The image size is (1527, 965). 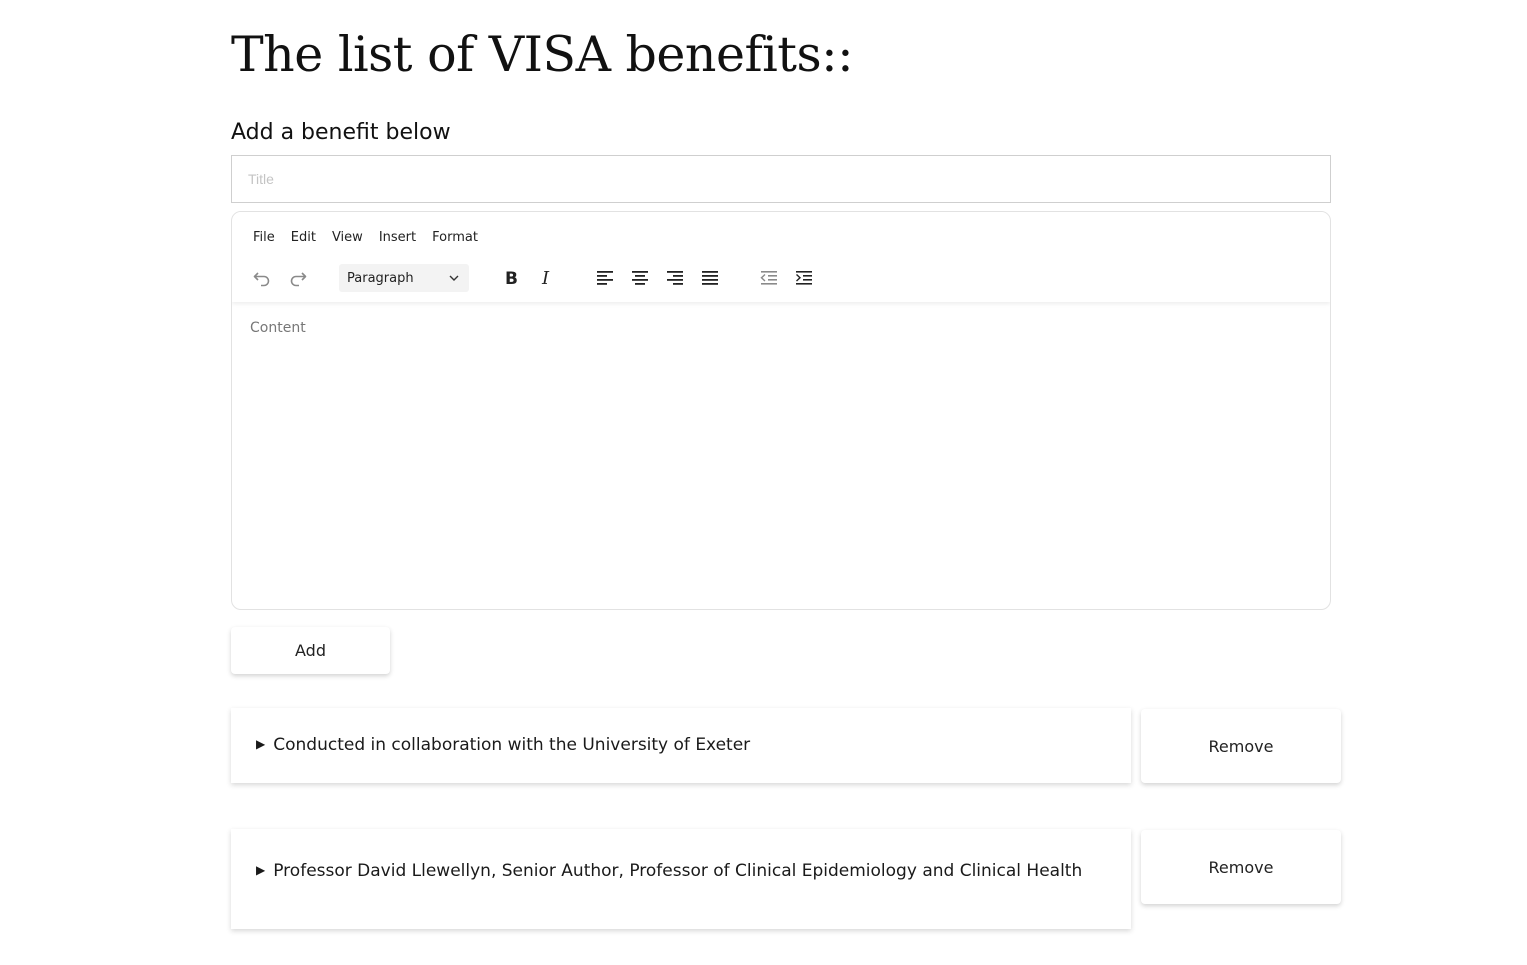 I want to click on undo-button, so click(x=262, y=278).